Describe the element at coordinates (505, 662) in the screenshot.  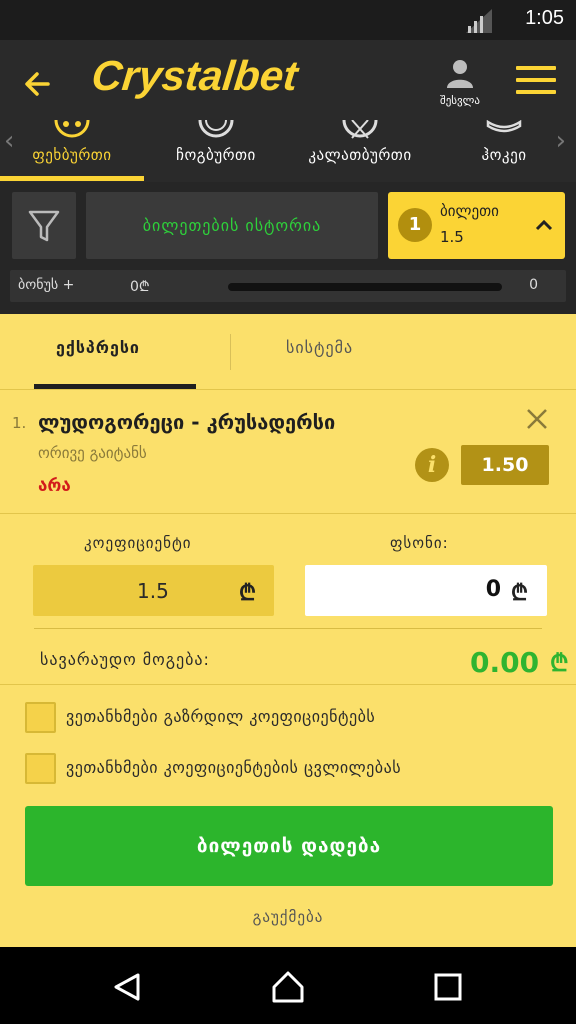
I see `potential-win-value: 0.00` at that location.